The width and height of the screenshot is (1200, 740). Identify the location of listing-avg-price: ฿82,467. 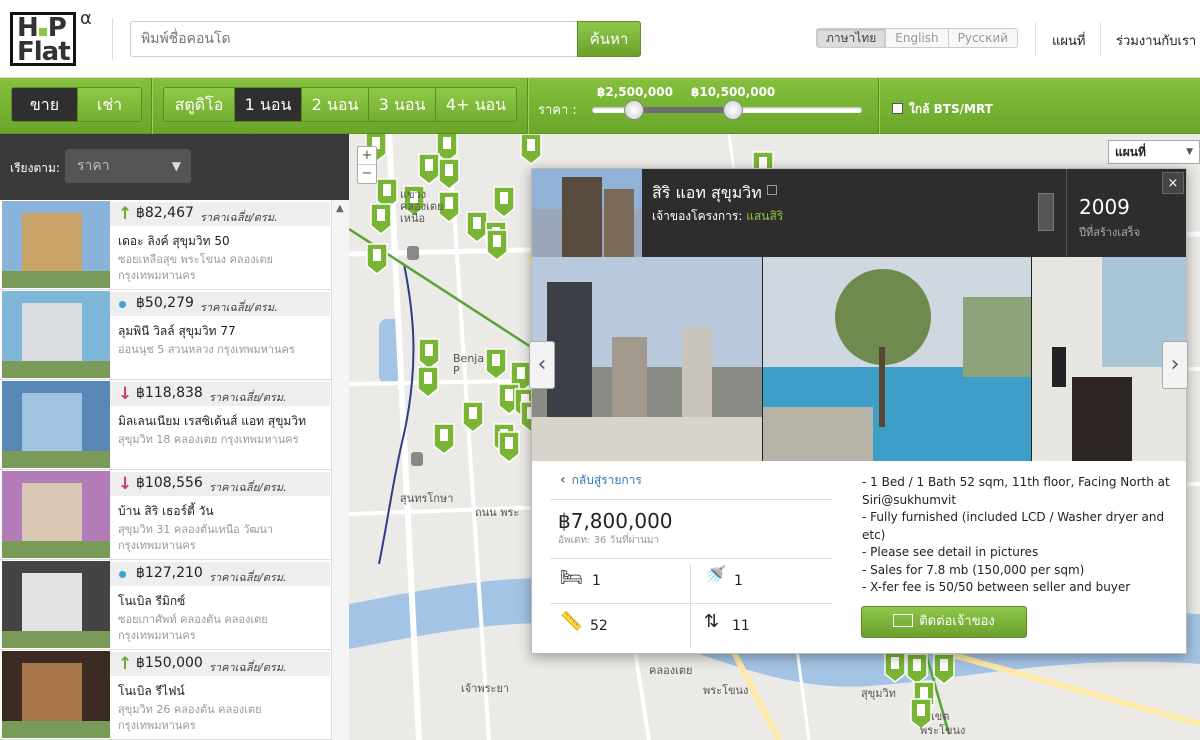
(165, 213).